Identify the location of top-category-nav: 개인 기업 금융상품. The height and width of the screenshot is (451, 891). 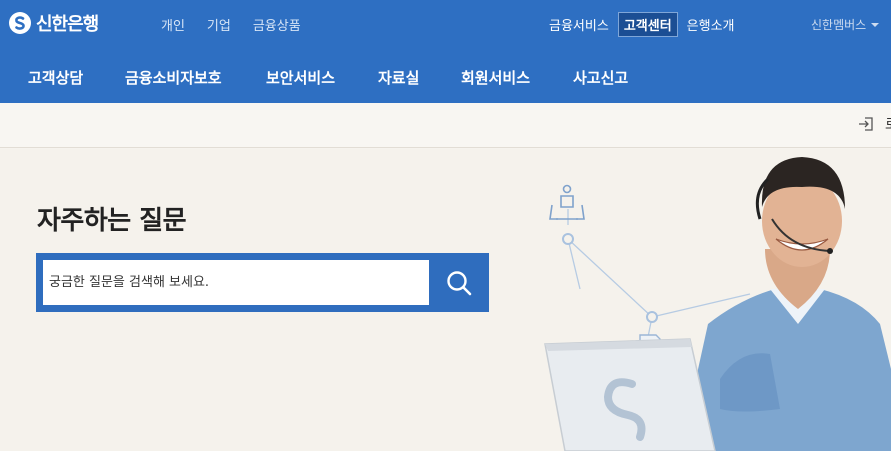
(231, 24).